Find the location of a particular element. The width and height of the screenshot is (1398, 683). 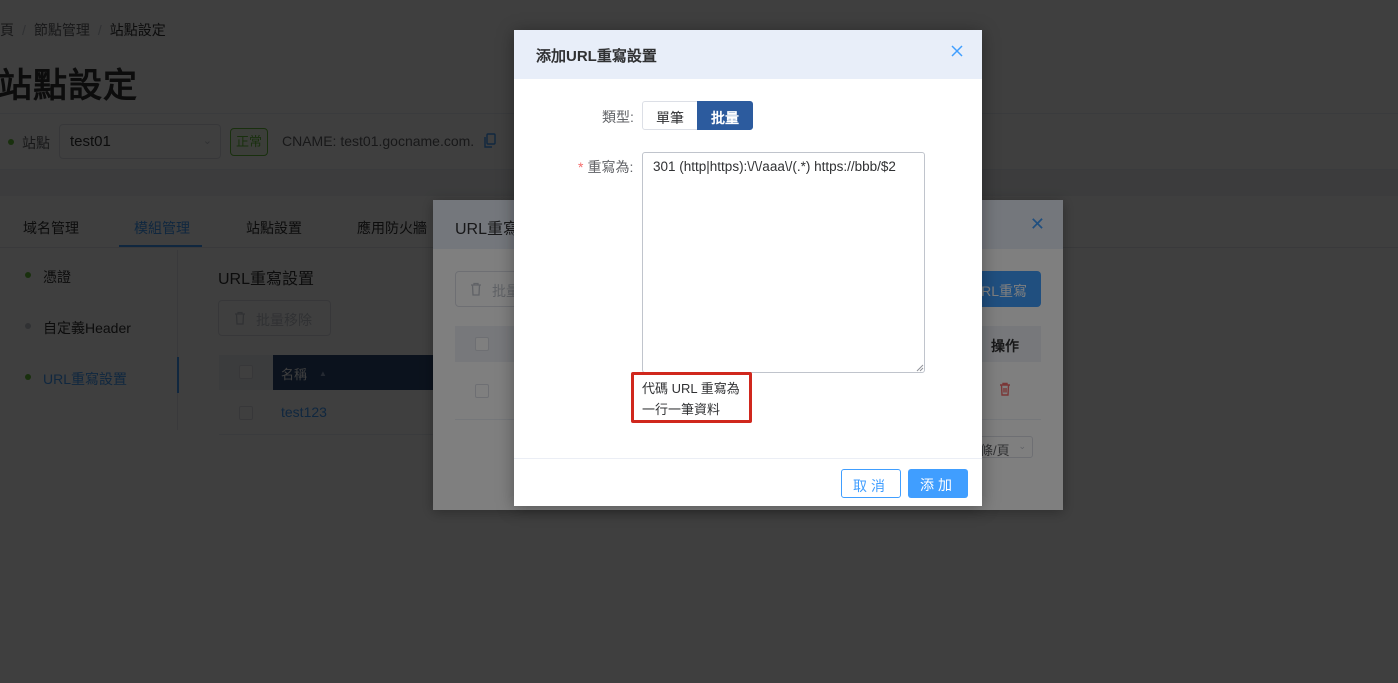

cancel-button: 取消 is located at coordinates (871, 483).